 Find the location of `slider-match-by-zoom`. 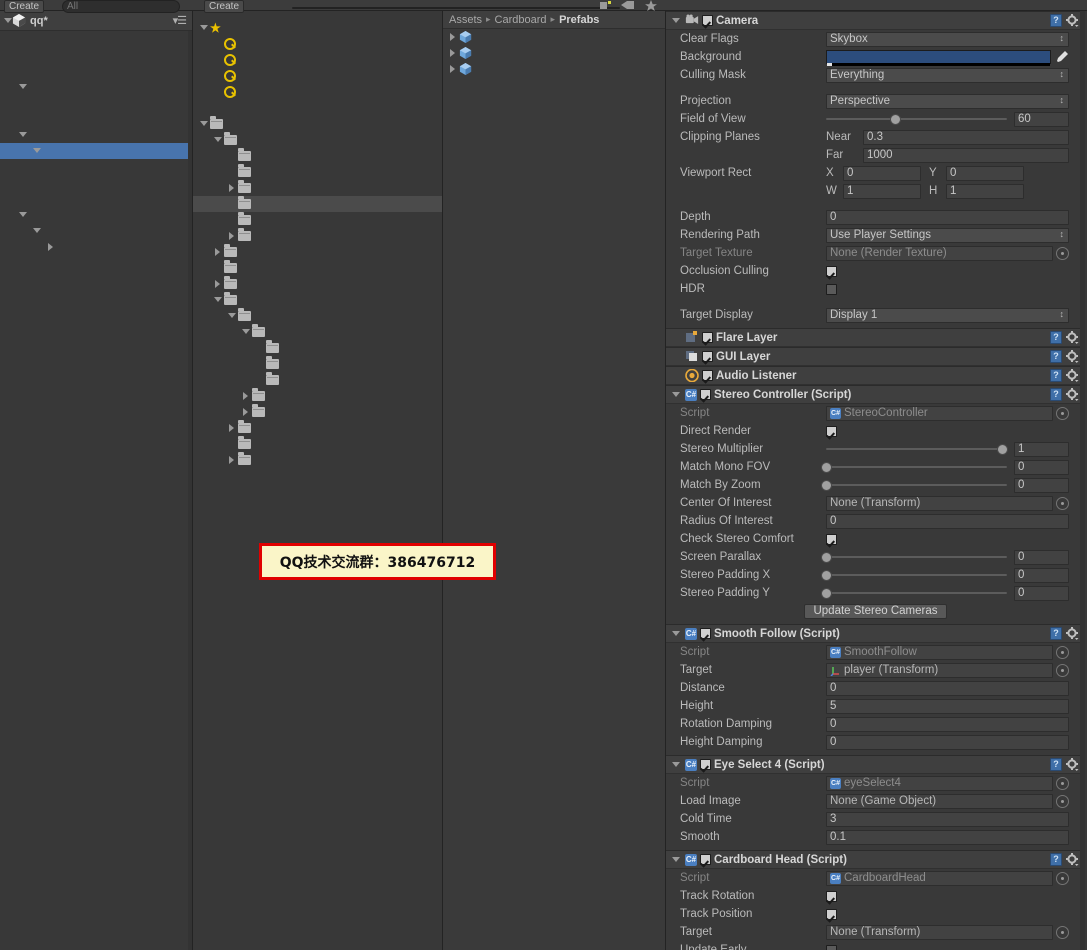

slider-match-by-zoom is located at coordinates (914, 485).